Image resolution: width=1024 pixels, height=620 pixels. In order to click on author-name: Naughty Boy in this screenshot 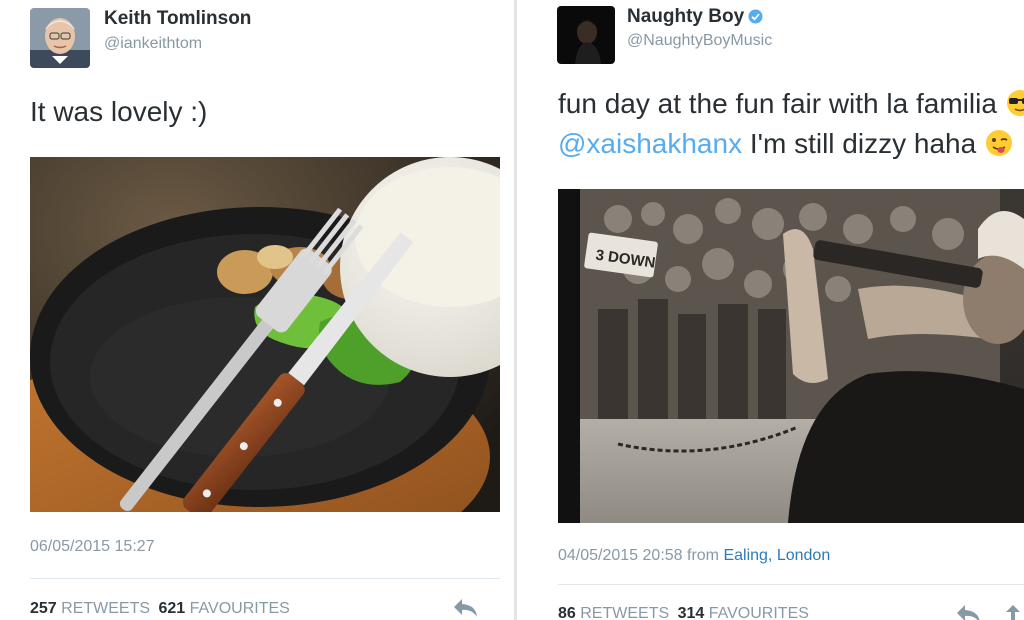, I will do `click(695, 17)`.